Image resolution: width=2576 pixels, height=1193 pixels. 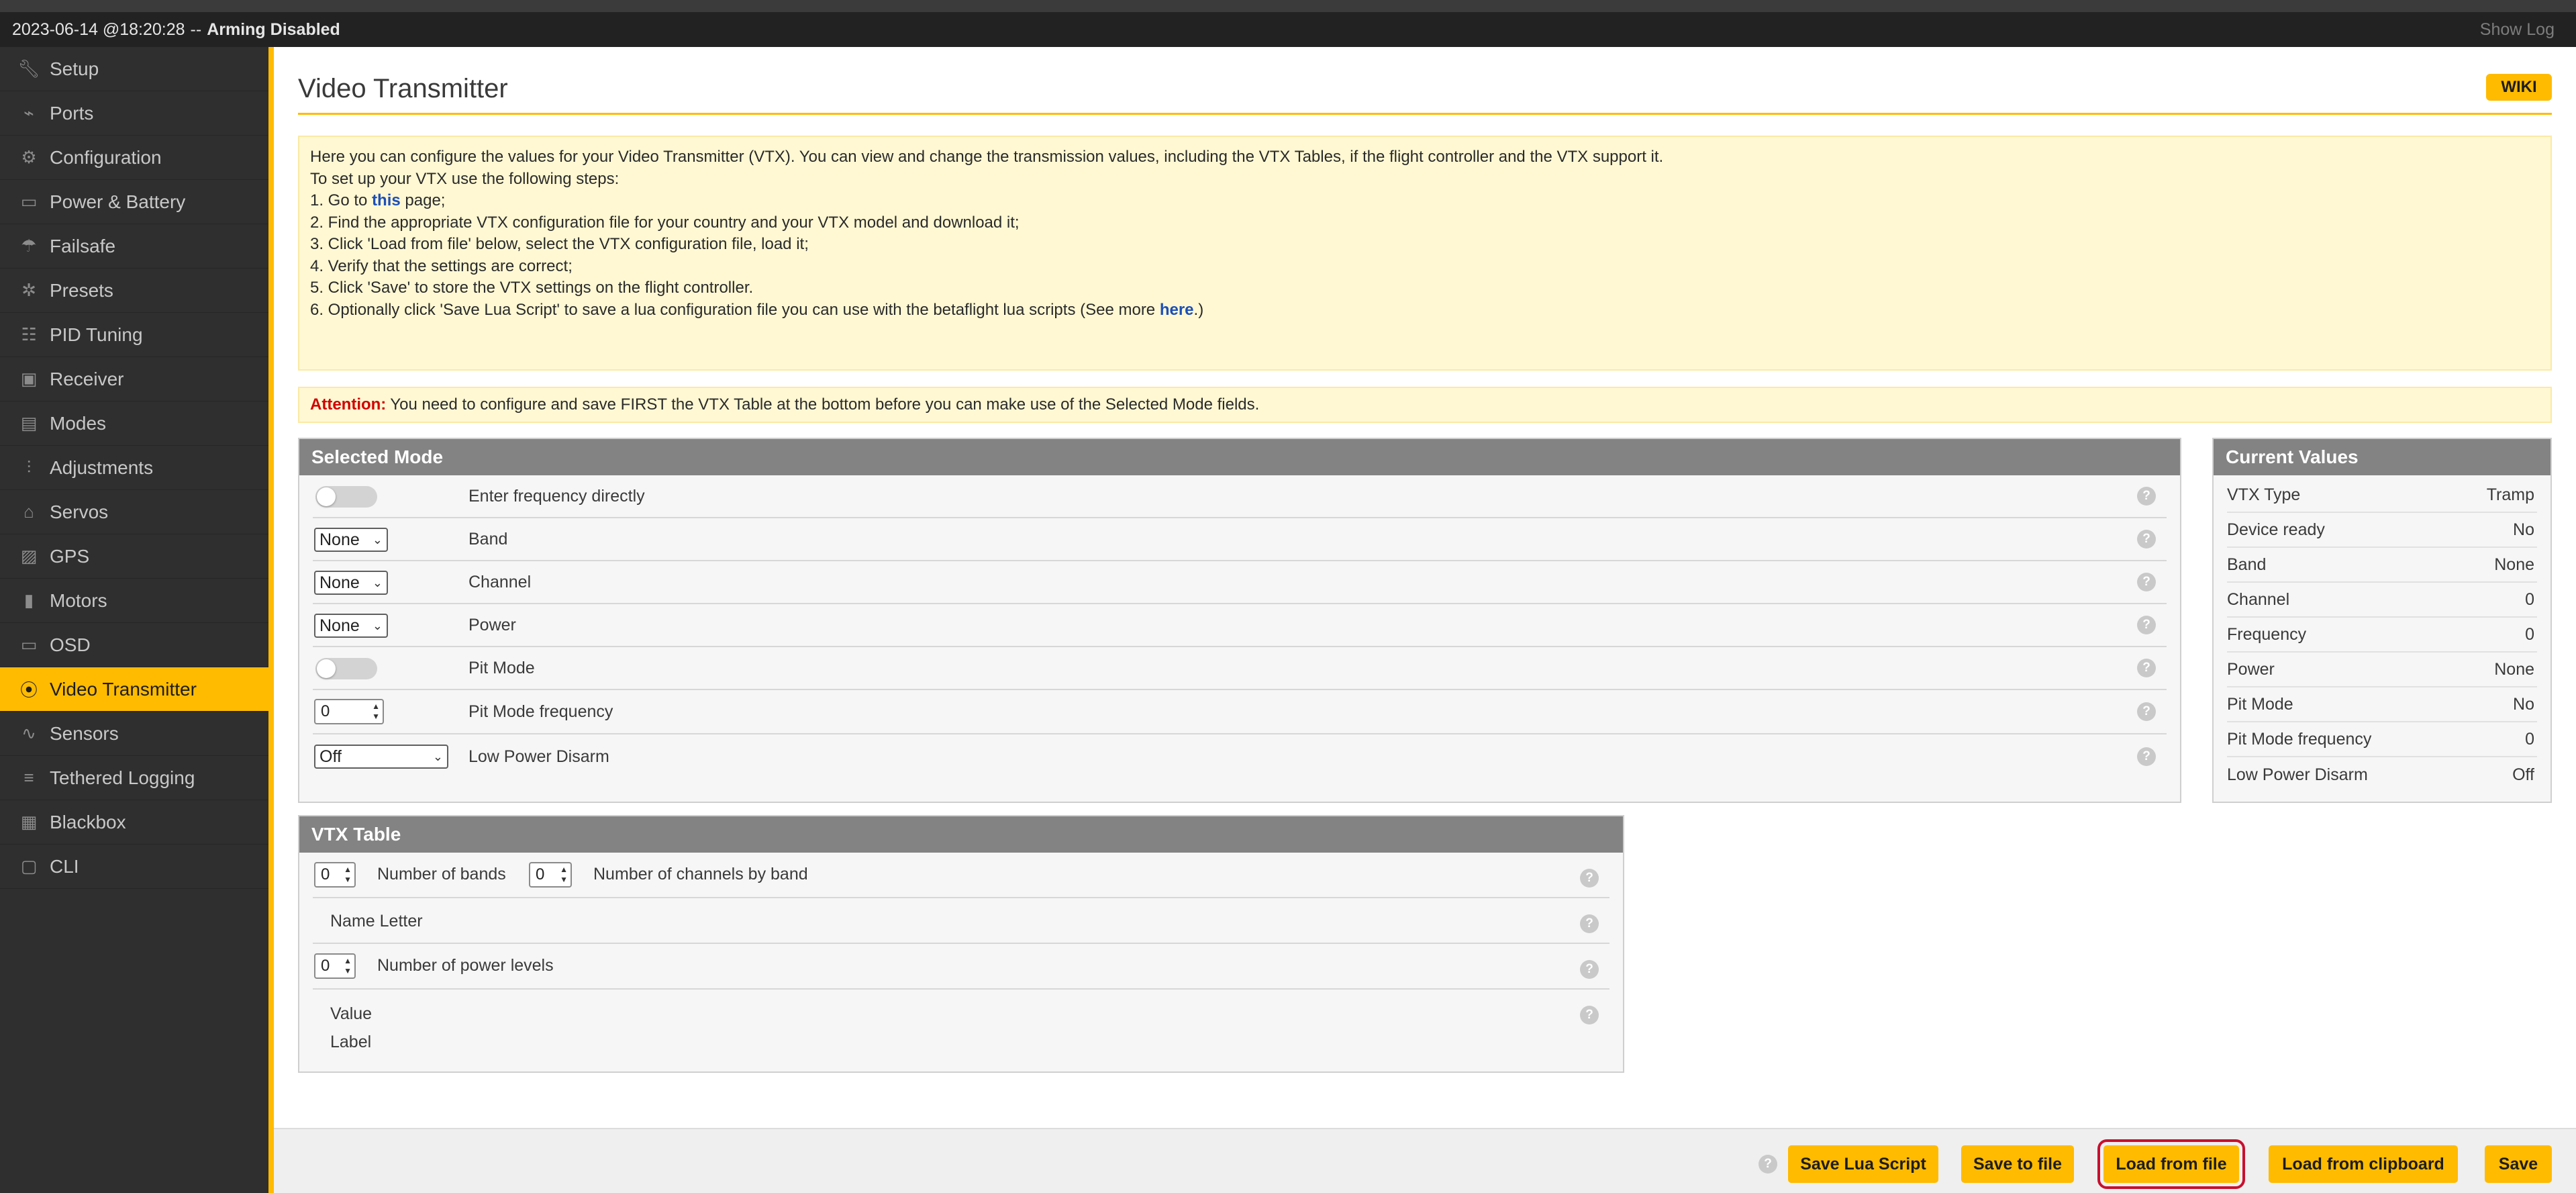 I want to click on toggle-knob, so click(x=326, y=668).